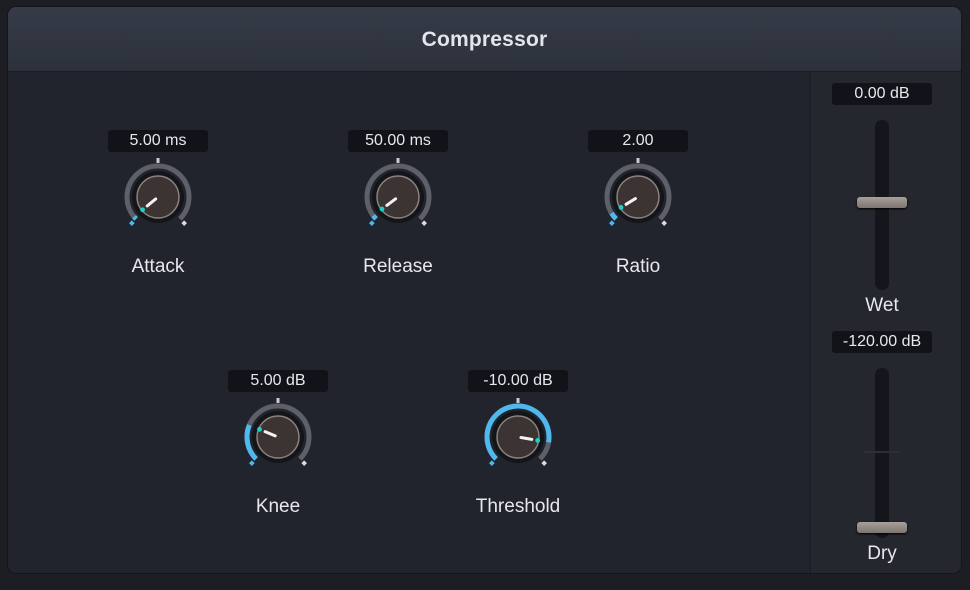 Image resolution: width=970 pixels, height=590 pixels. I want to click on ratio-knob, so click(638, 195).